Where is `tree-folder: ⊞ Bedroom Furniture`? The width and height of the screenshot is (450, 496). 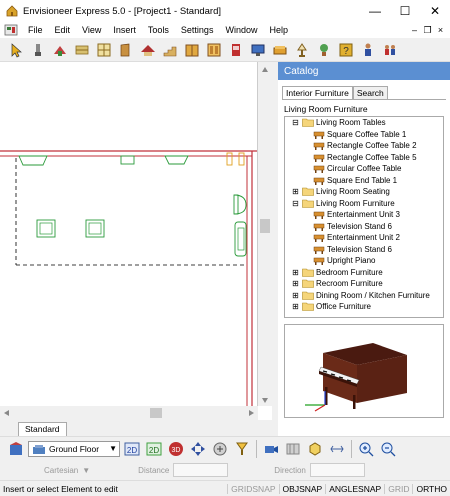 tree-folder: ⊞ Bedroom Furniture is located at coordinates (364, 273).